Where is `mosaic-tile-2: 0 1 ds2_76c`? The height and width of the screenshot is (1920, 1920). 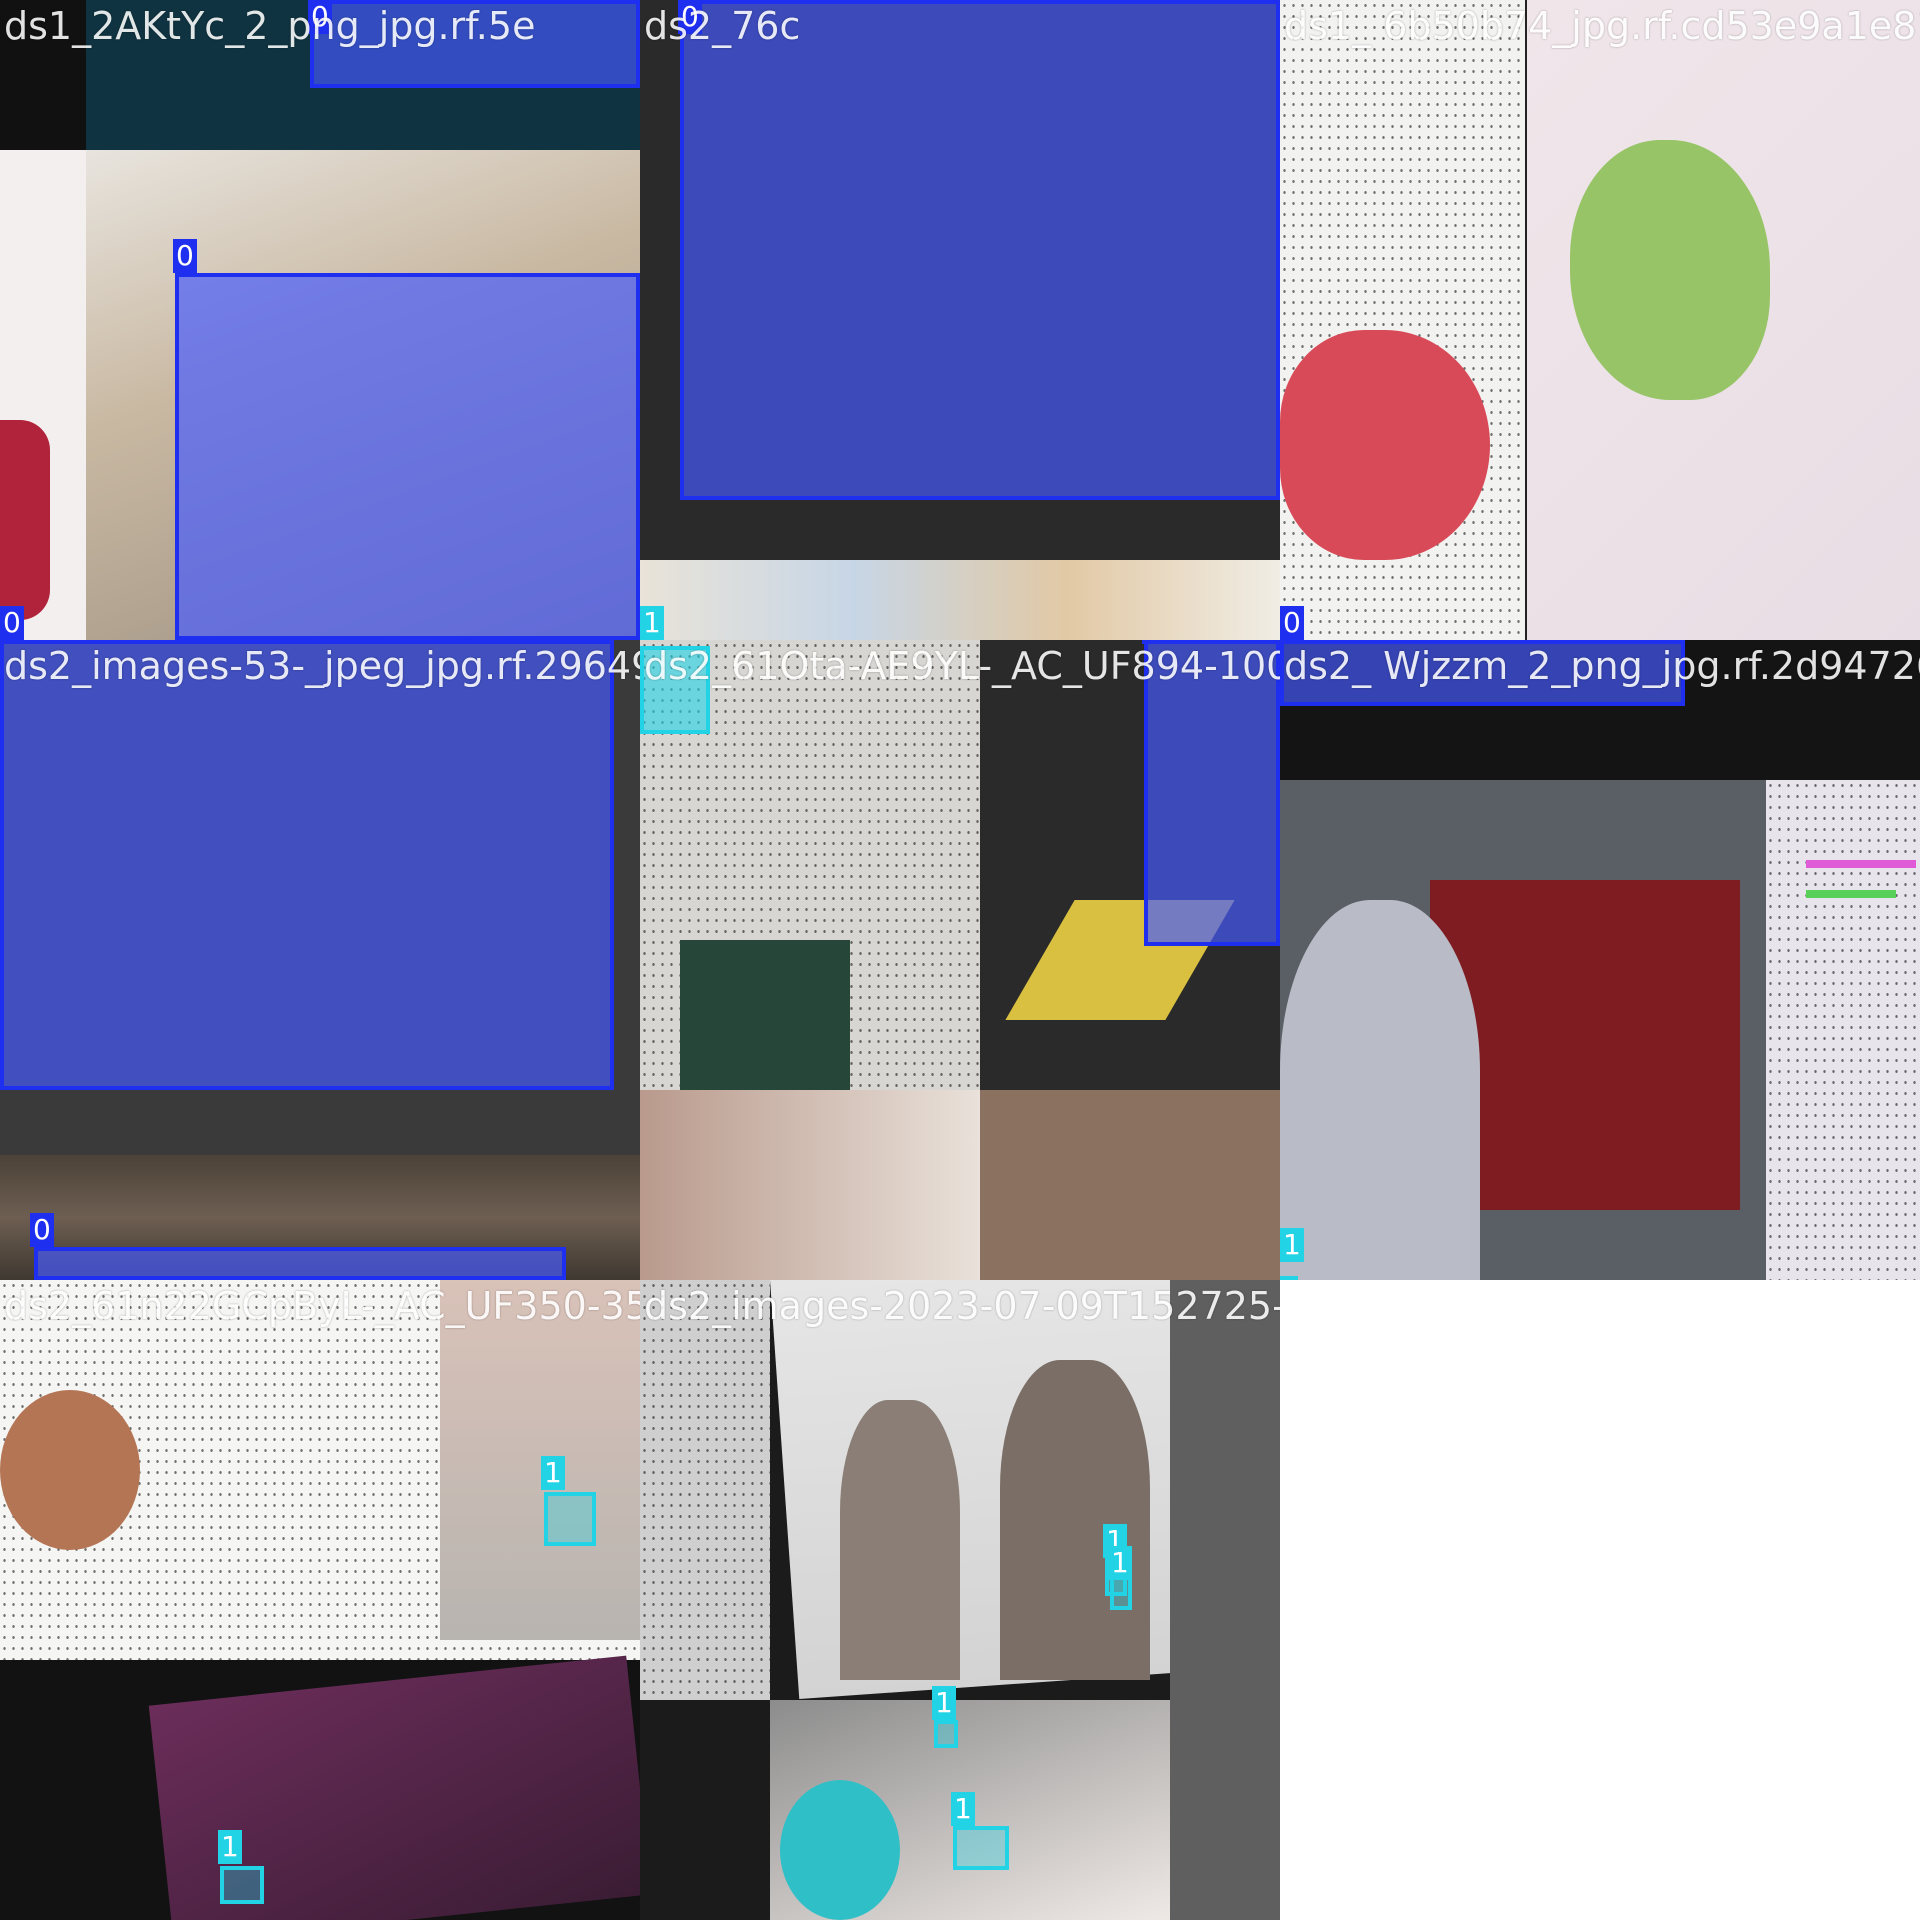
mosaic-tile-2: 0 1 ds2_76c is located at coordinates (960, 320).